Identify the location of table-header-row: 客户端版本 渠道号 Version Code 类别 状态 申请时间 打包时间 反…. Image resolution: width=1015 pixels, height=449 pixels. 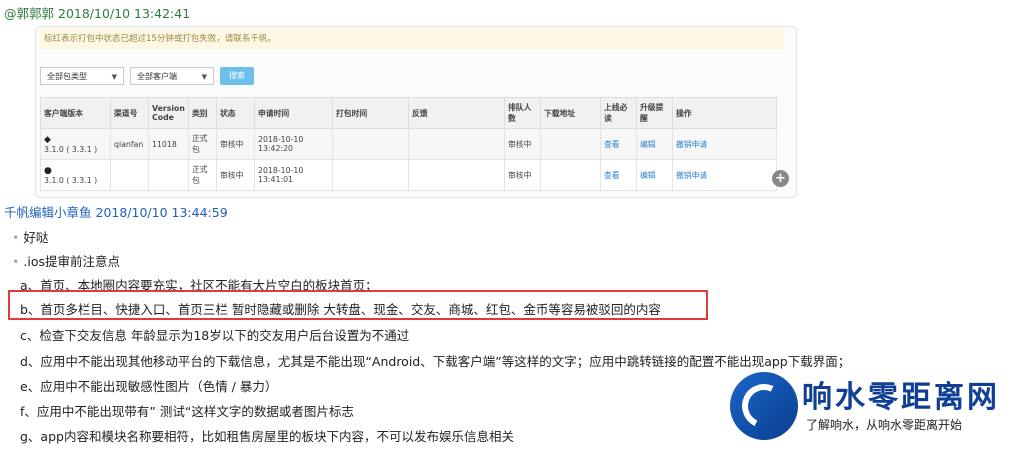
(408, 113).